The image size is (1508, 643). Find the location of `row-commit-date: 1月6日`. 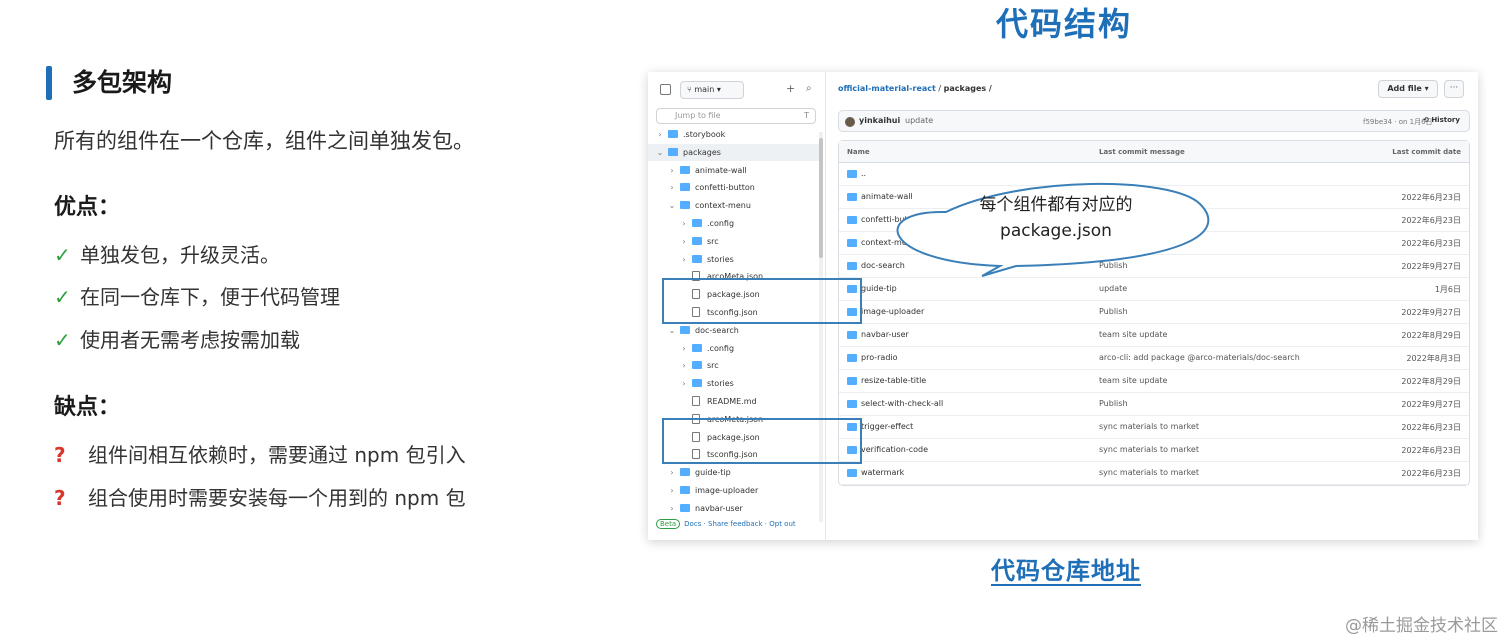

row-commit-date: 1月6日 is located at coordinates (1447, 289).